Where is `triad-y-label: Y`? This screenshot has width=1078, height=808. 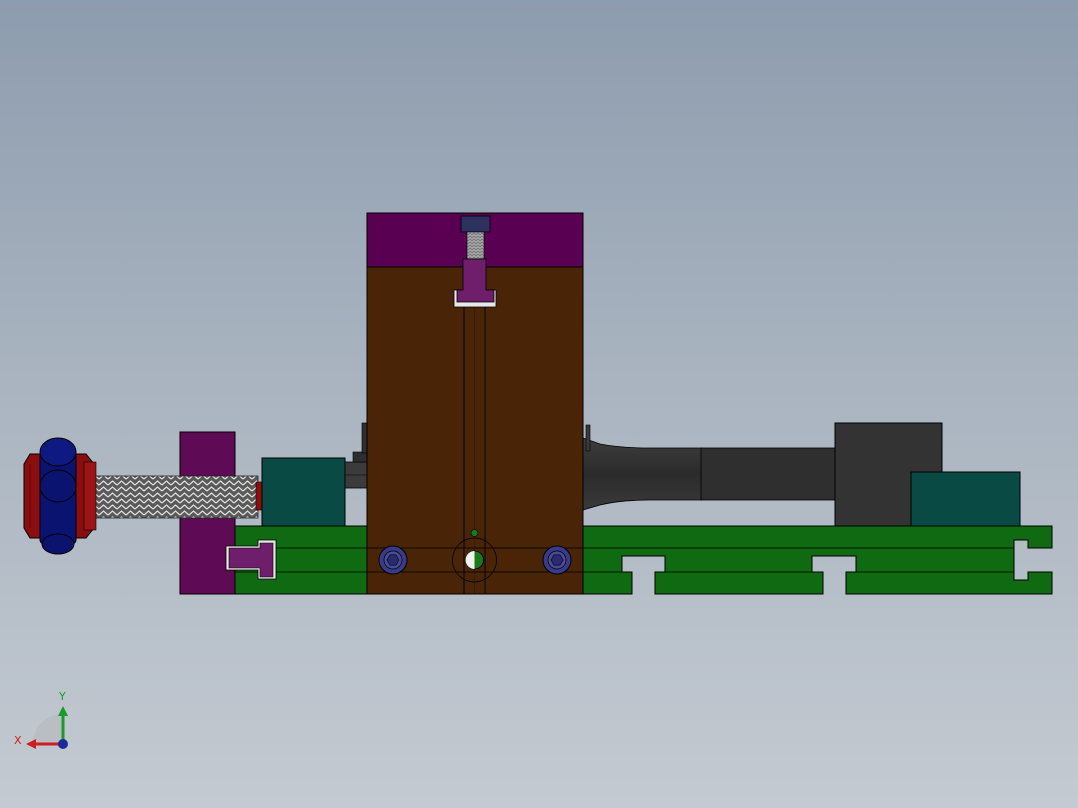 triad-y-label: Y is located at coordinates (62, 696).